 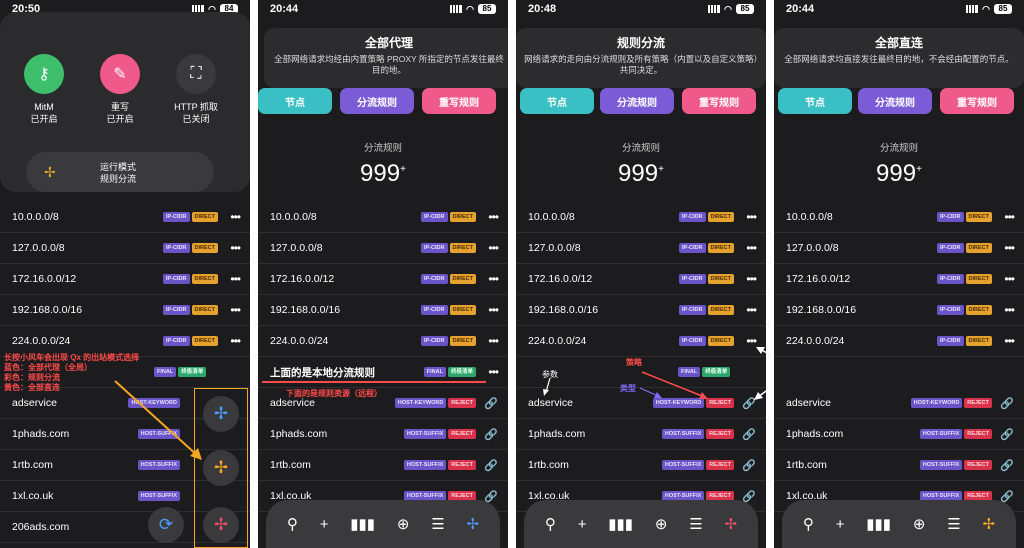 What do you see at coordinates (166, 525) in the screenshot?
I see `refresh-icon: ⟳` at bounding box center [166, 525].